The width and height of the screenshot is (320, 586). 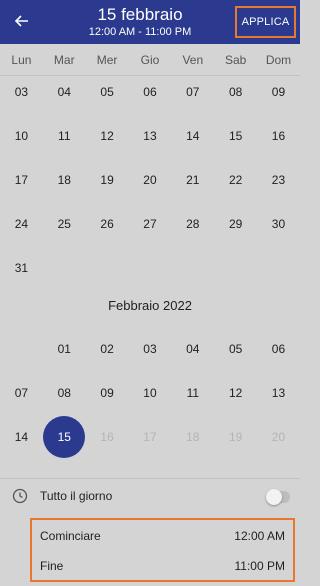 I want to click on calendar-day: 29, so click(x=235, y=224).